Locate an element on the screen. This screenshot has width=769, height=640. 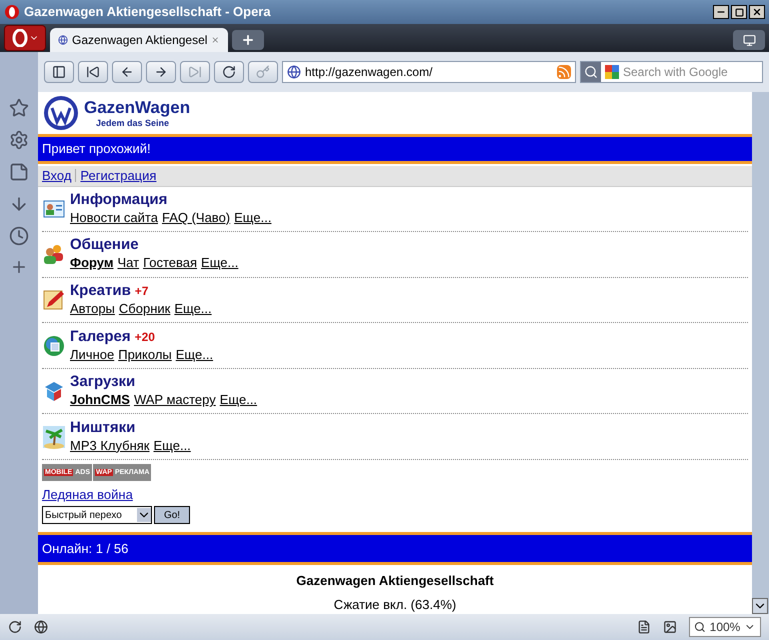
greeting-bar: Привет прохожий! is located at coordinates (395, 149).